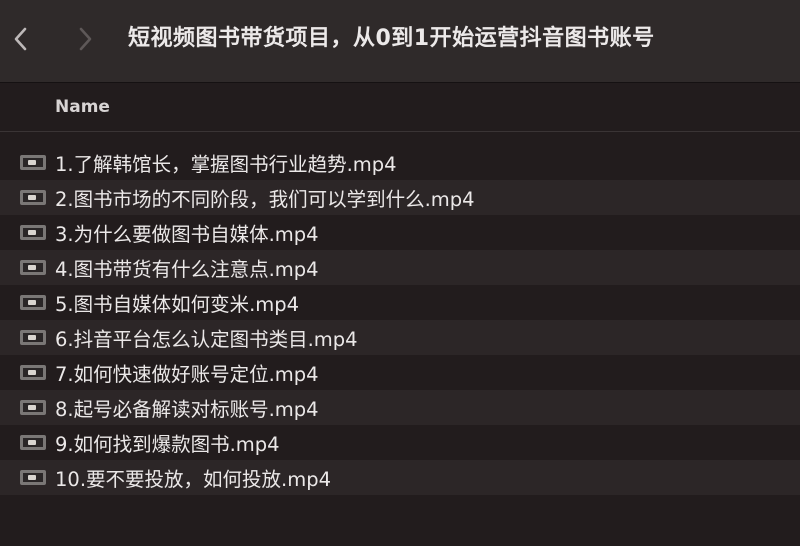  What do you see at coordinates (400, 477) in the screenshot?
I see `file-row: 10.要不要投放，如何投放.mp4` at bounding box center [400, 477].